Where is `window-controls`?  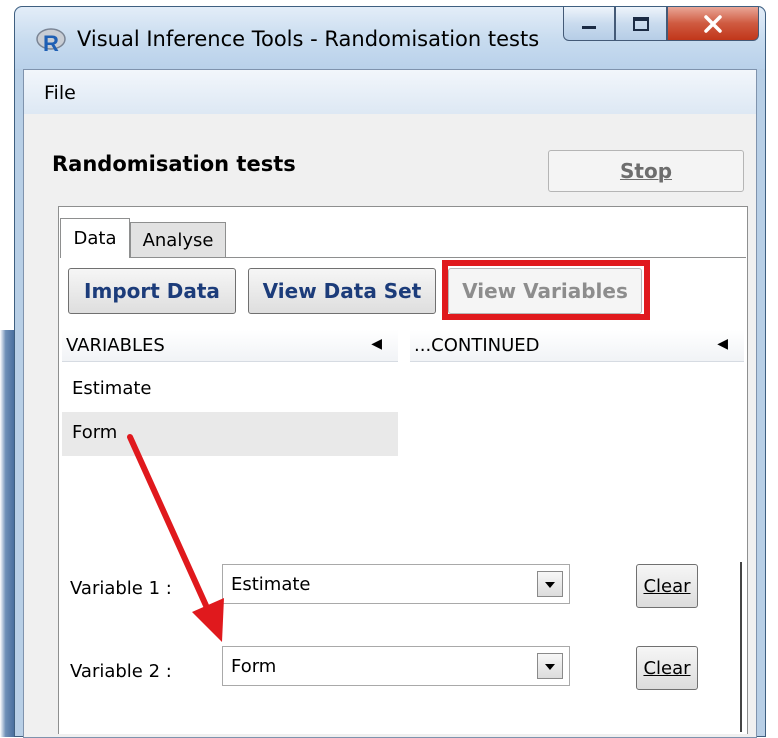 window-controls is located at coordinates (661, 24).